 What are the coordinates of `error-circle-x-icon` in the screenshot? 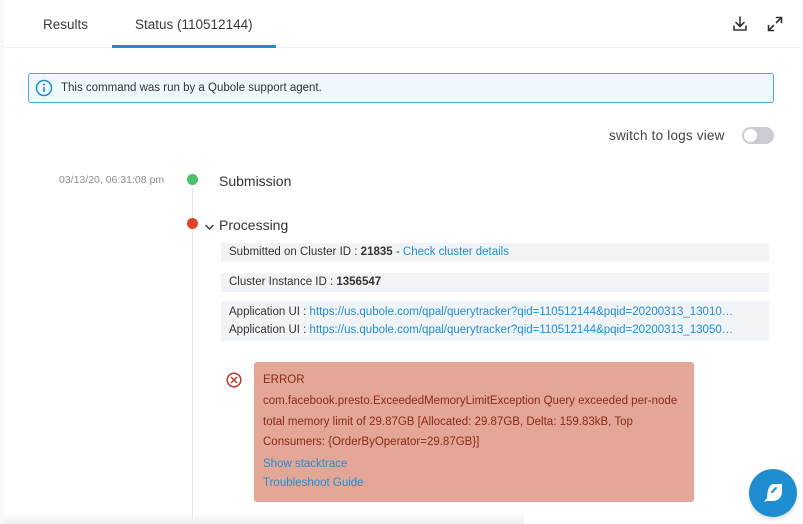 It's located at (234, 380).